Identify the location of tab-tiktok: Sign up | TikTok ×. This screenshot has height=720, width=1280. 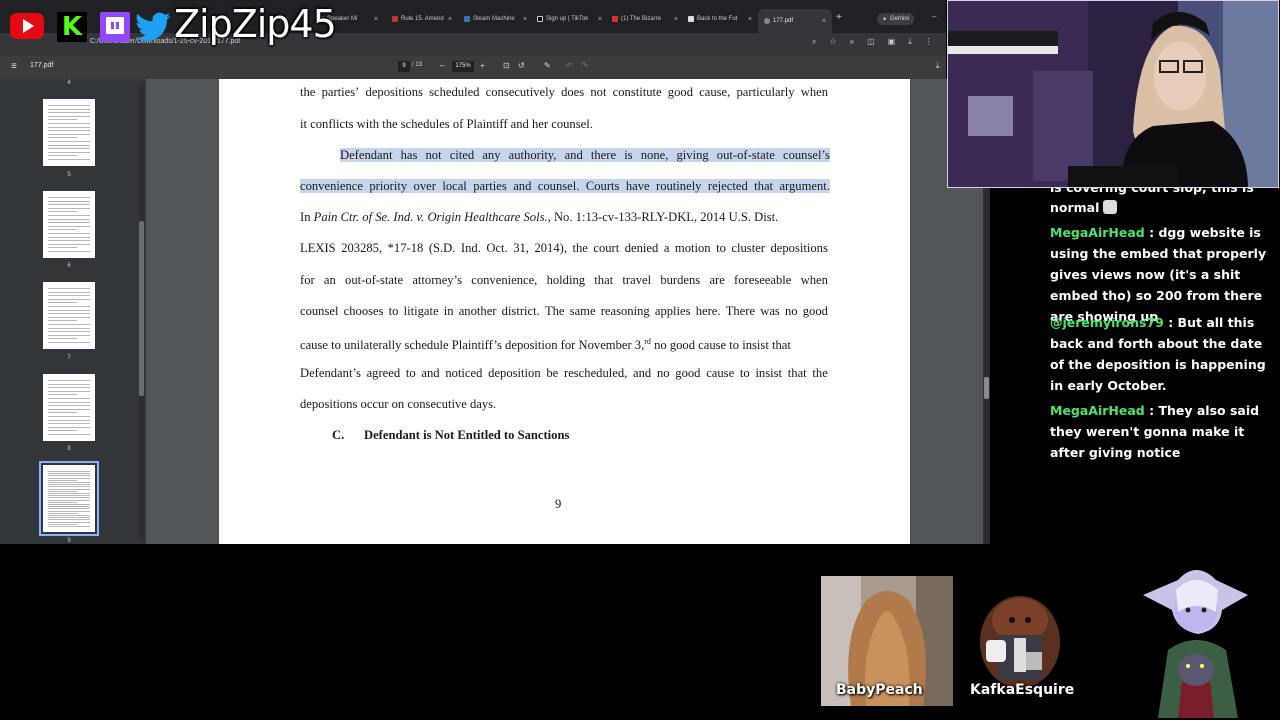
(569, 19).